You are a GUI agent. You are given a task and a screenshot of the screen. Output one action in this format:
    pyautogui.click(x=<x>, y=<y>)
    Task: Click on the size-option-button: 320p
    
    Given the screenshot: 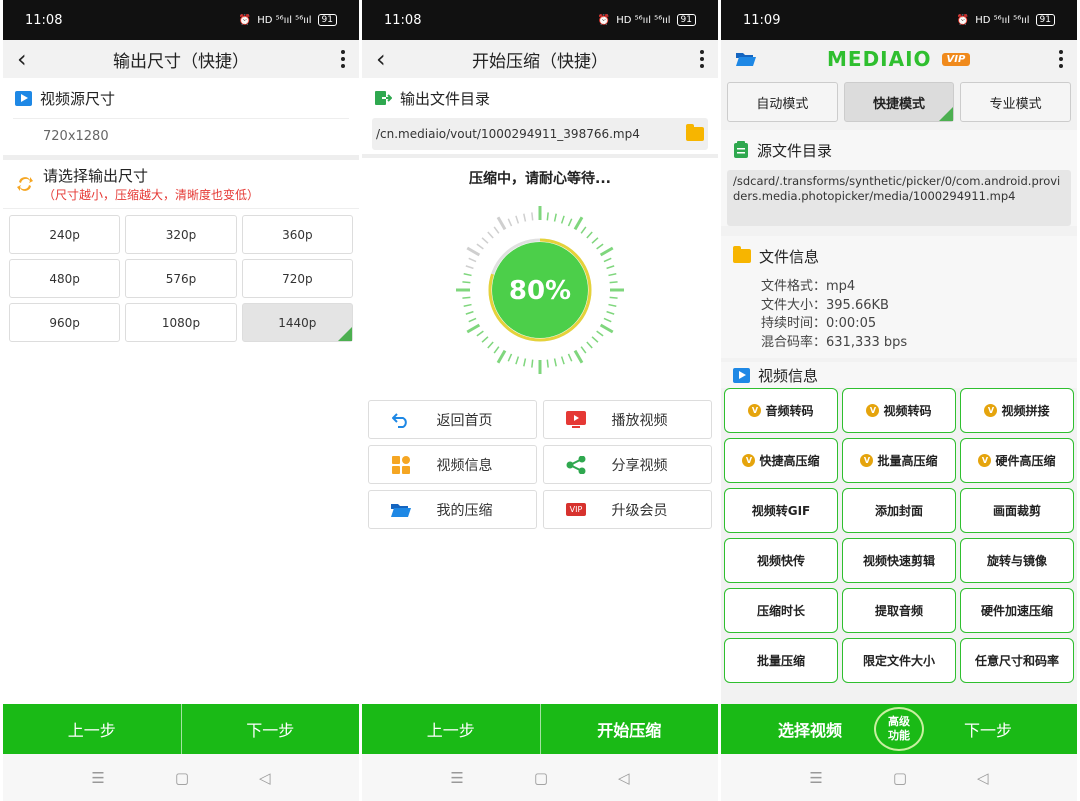 What is the action you would take?
    pyautogui.click(x=181, y=234)
    